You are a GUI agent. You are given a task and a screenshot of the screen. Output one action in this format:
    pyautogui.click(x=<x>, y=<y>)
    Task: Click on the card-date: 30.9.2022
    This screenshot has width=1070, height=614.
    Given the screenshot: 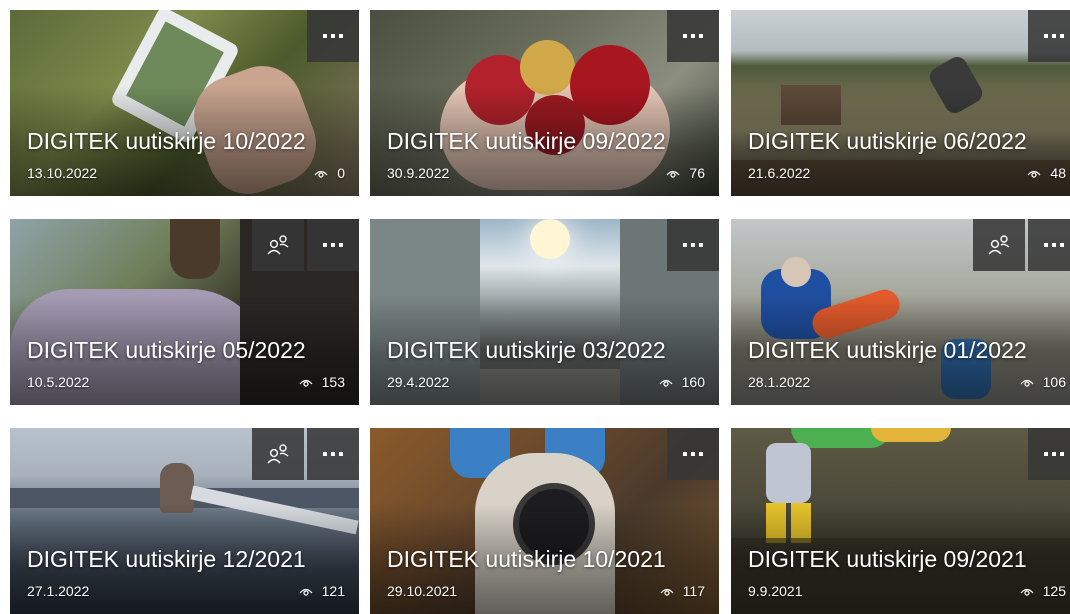 What is the action you would take?
    pyautogui.click(x=418, y=173)
    